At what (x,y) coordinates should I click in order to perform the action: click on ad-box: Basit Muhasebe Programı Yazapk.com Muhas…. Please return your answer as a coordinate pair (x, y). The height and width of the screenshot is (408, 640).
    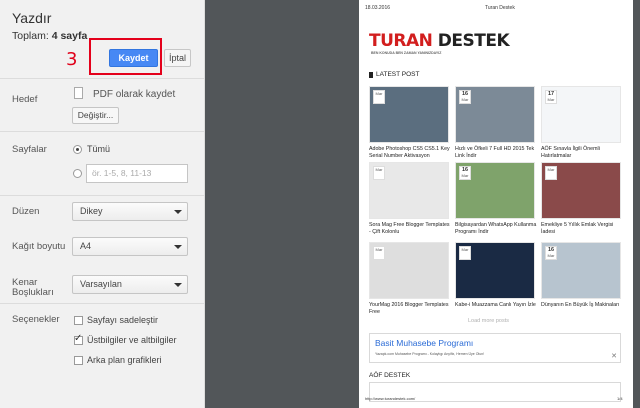
    Looking at the image, I should click on (495, 348).